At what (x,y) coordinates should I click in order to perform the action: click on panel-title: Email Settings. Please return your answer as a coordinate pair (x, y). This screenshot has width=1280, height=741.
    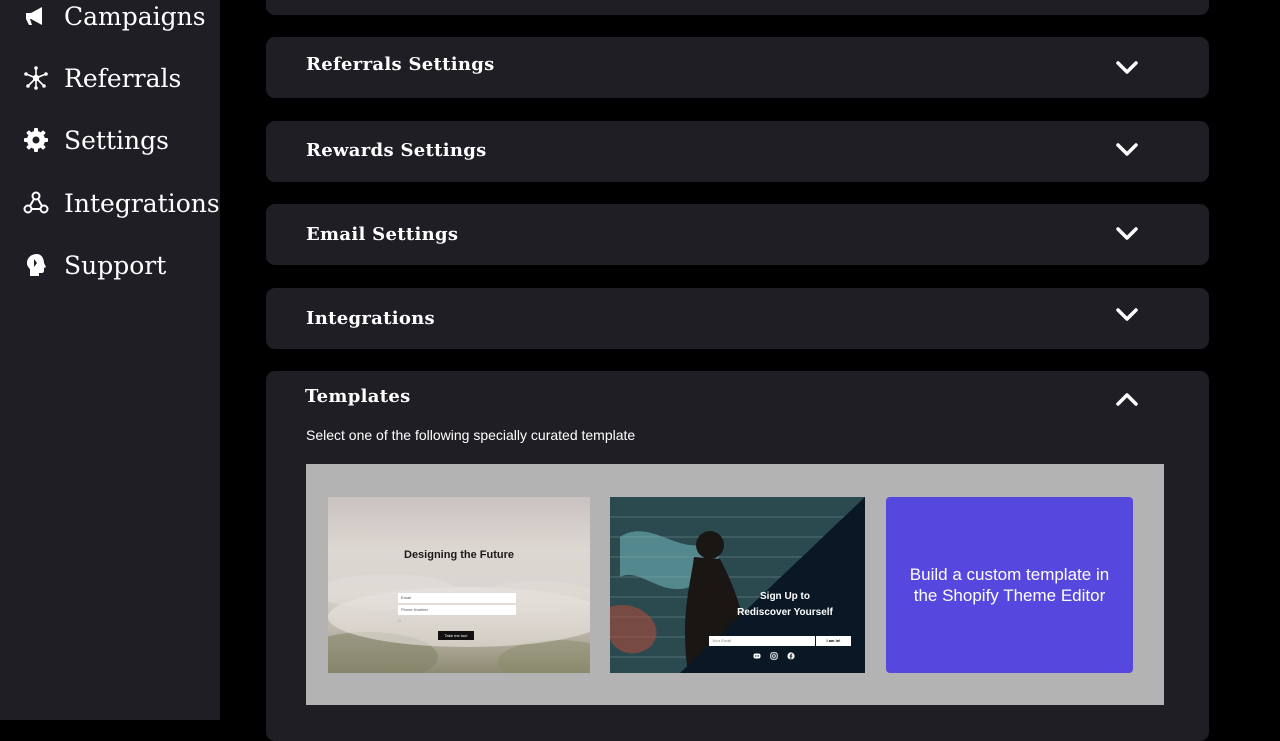
    Looking at the image, I should click on (382, 234).